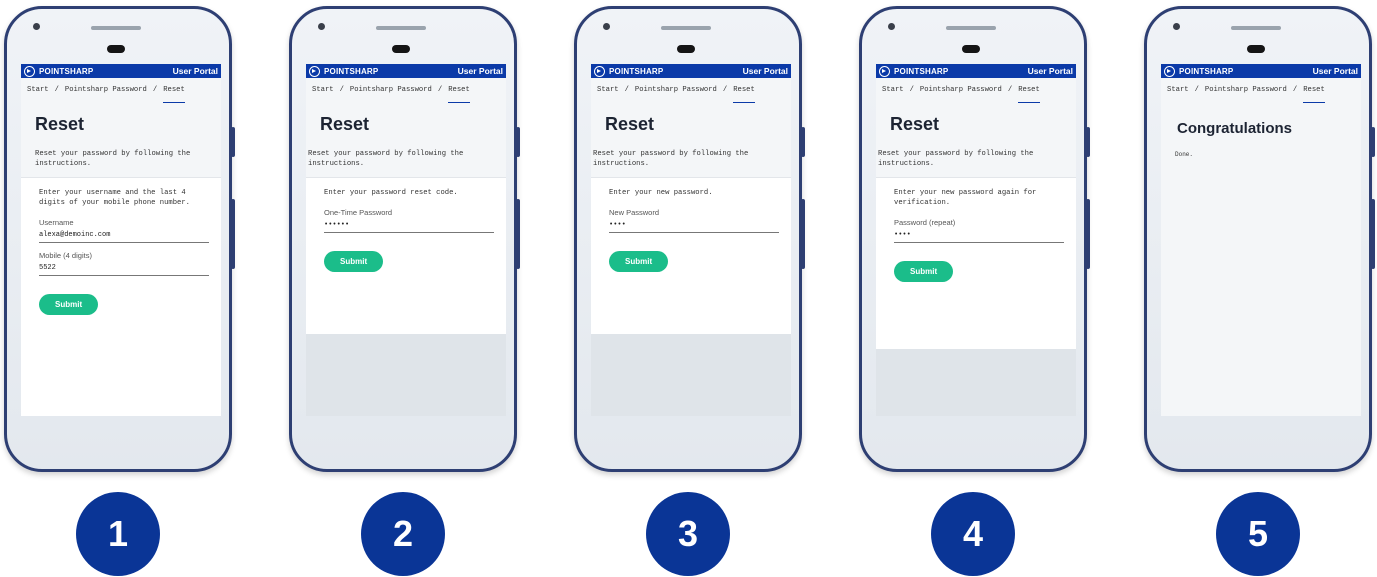  I want to click on username-label: Username, so click(56, 222).